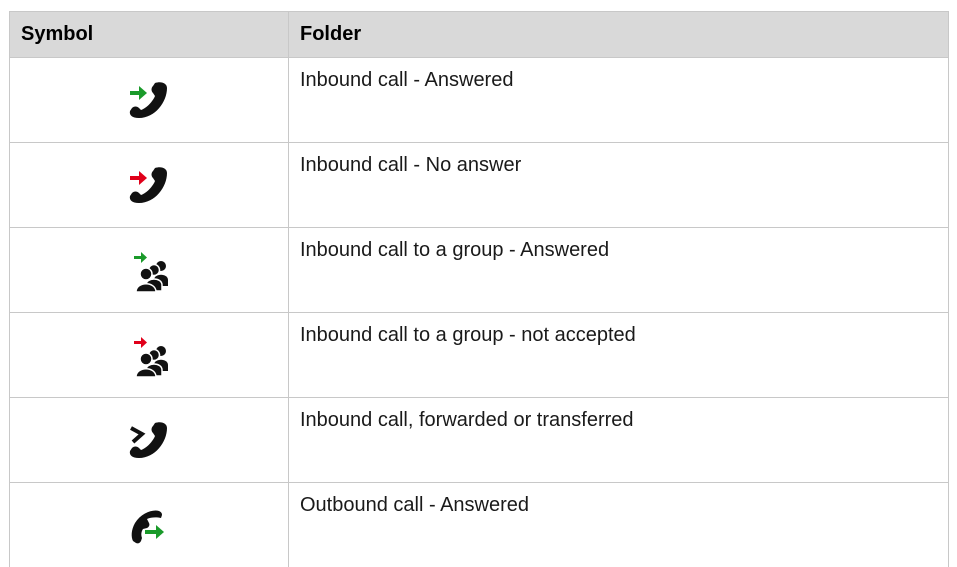  I want to click on outbound-answered-icon, so click(147, 527).